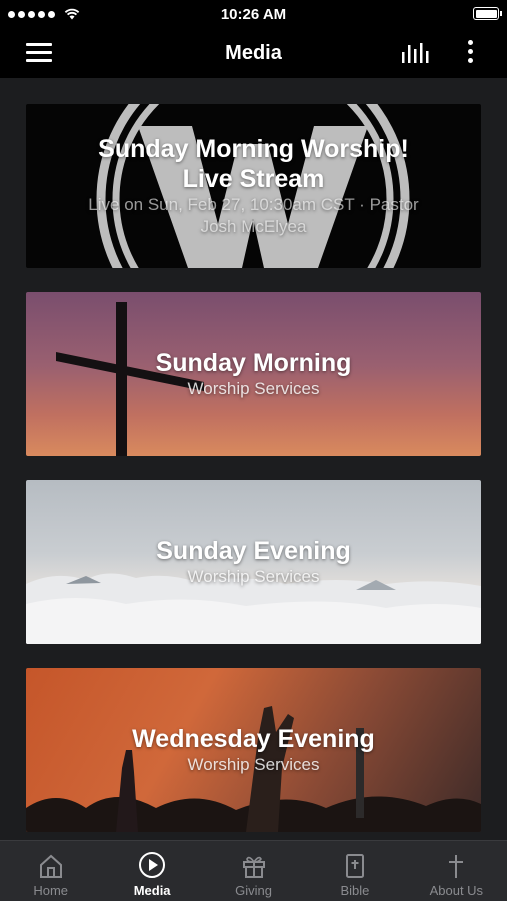 The image size is (507, 901). What do you see at coordinates (470, 53) in the screenshot?
I see `more-options-button` at bounding box center [470, 53].